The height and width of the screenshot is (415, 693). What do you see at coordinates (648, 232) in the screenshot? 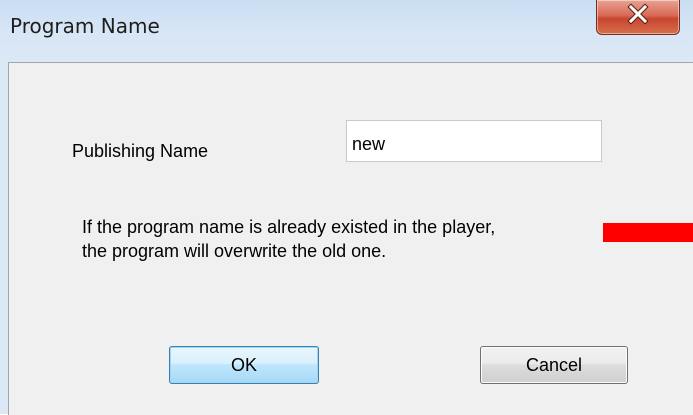
I see `redaction-box` at bounding box center [648, 232].